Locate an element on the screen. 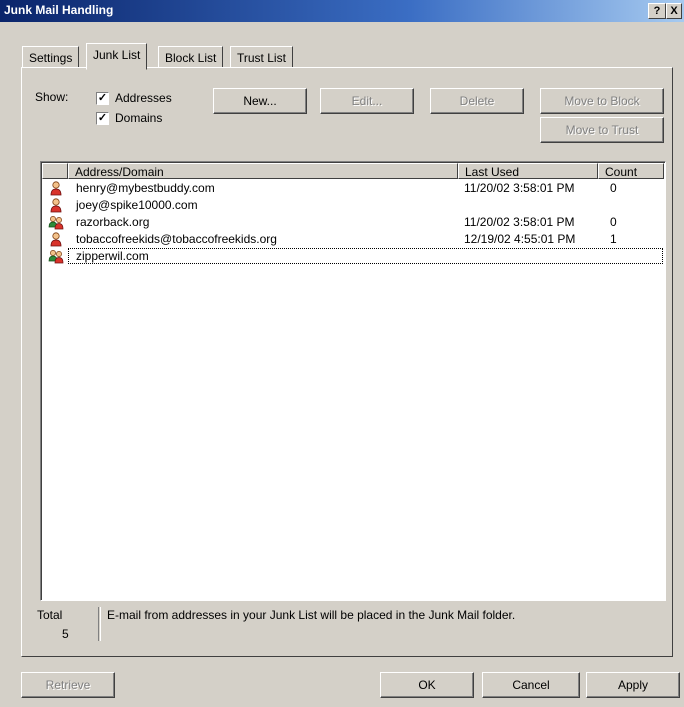 The height and width of the screenshot is (707, 684). addresses-check-icon: ✓ is located at coordinates (102, 98).